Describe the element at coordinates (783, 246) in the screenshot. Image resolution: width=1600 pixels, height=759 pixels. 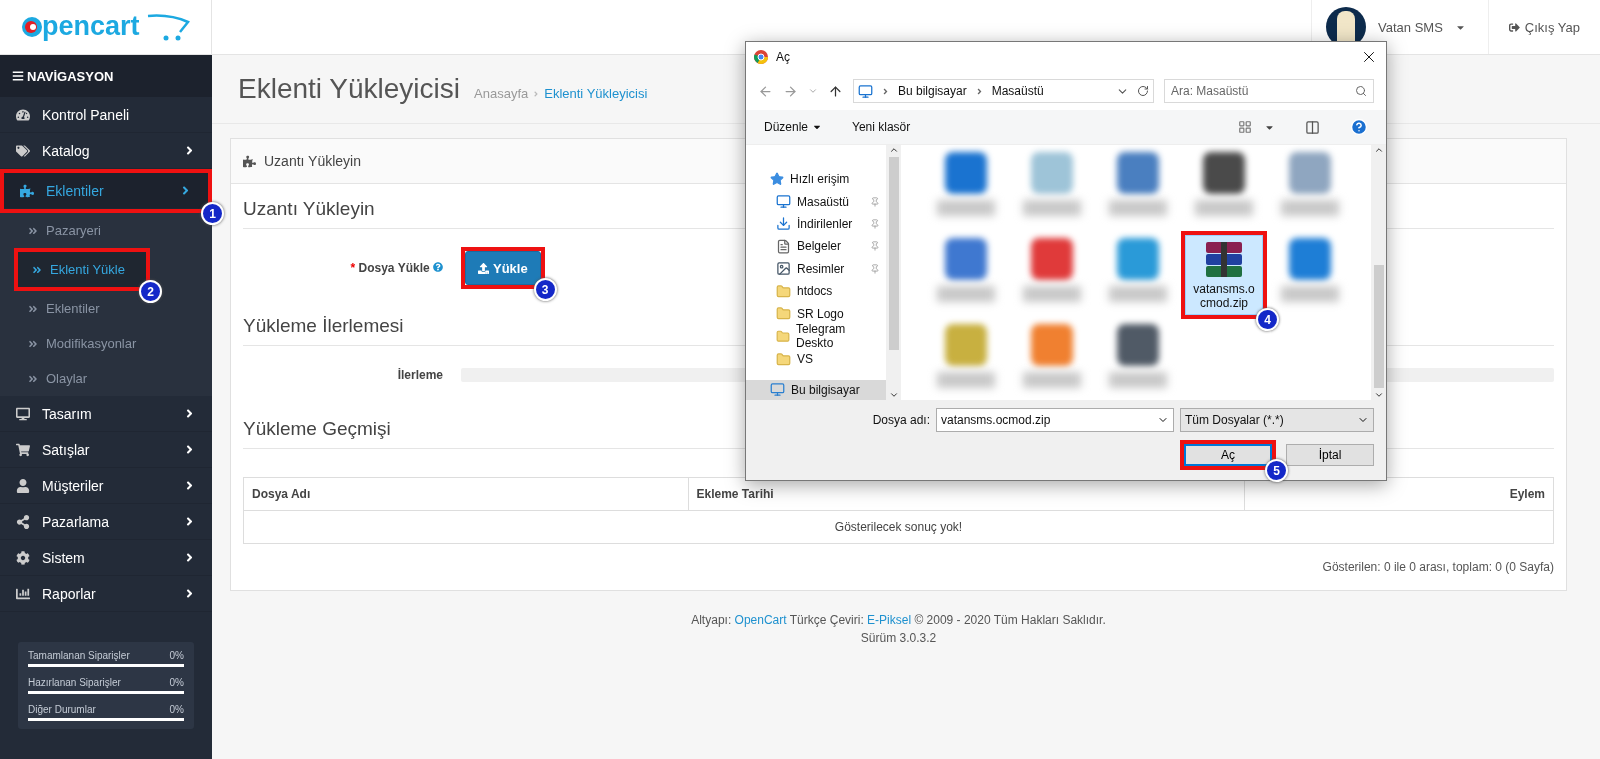
I see `document-icon` at that location.